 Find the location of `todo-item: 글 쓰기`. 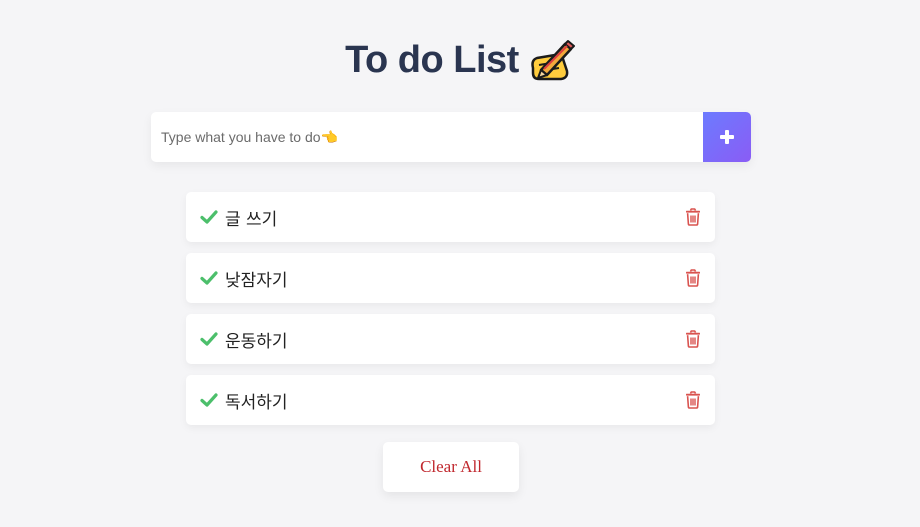

todo-item: 글 쓰기 is located at coordinates (450, 217).